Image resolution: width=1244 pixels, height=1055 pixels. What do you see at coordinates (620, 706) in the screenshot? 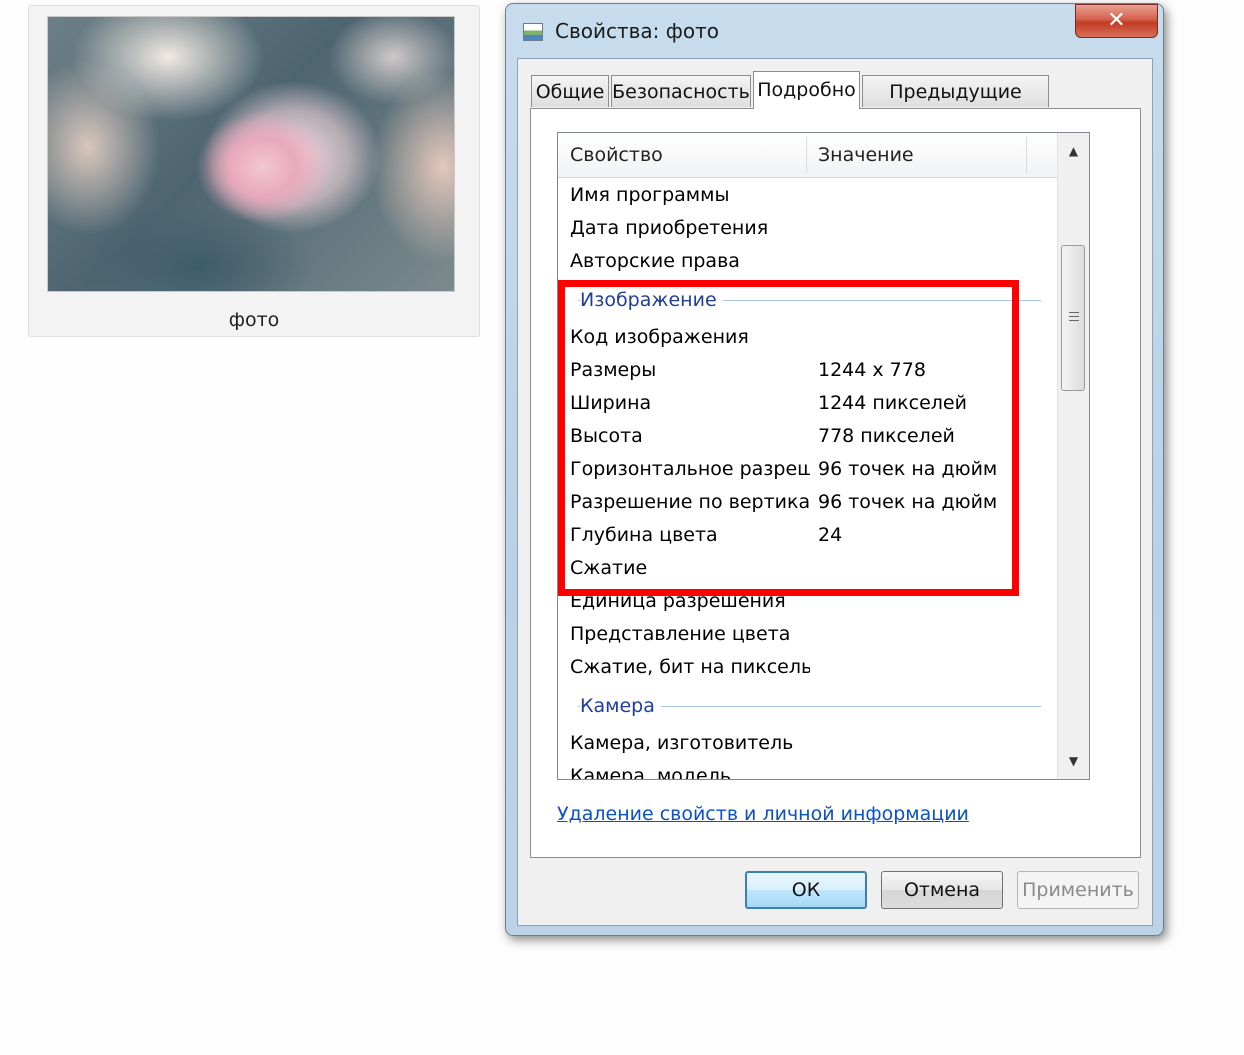
I see `group-label: Камера` at bounding box center [620, 706].